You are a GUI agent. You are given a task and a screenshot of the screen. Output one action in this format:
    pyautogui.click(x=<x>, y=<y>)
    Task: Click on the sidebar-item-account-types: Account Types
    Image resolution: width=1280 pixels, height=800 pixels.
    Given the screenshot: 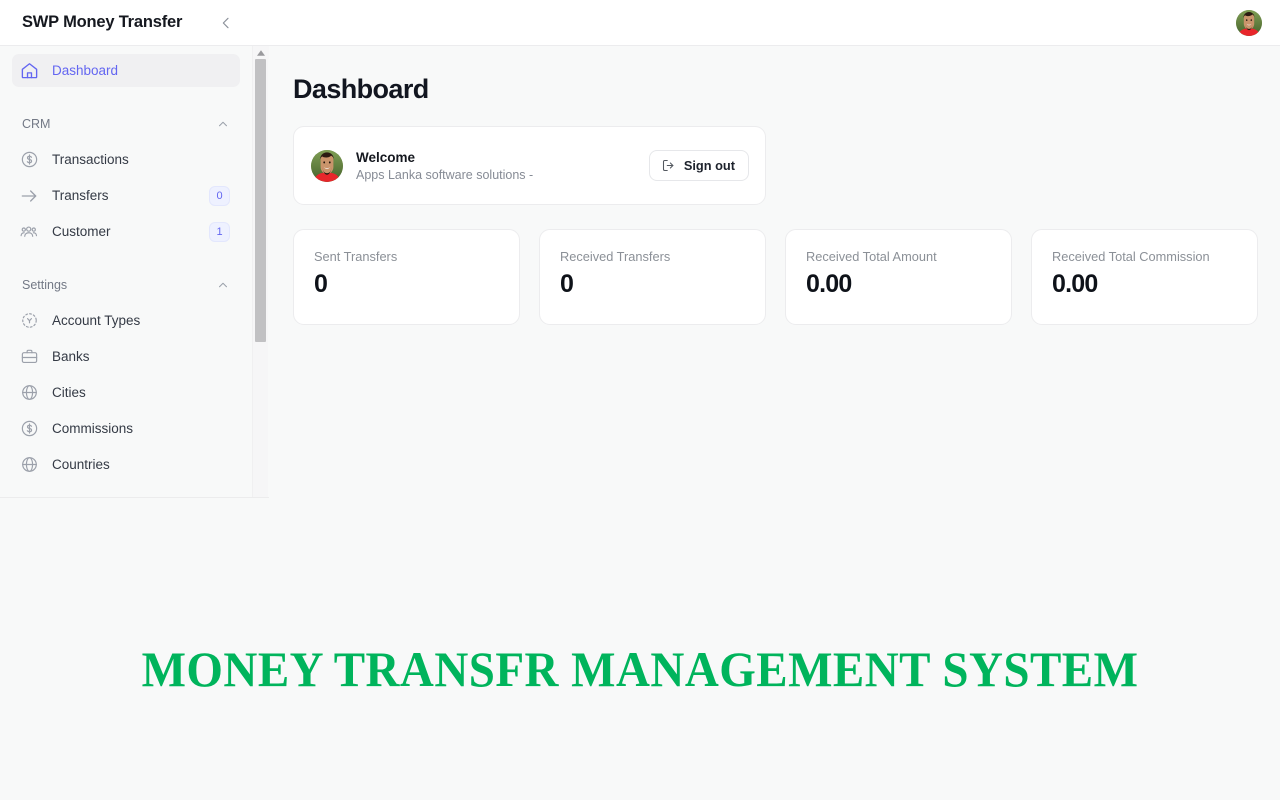 What is the action you would take?
    pyautogui.click(x=126, y=320)
    